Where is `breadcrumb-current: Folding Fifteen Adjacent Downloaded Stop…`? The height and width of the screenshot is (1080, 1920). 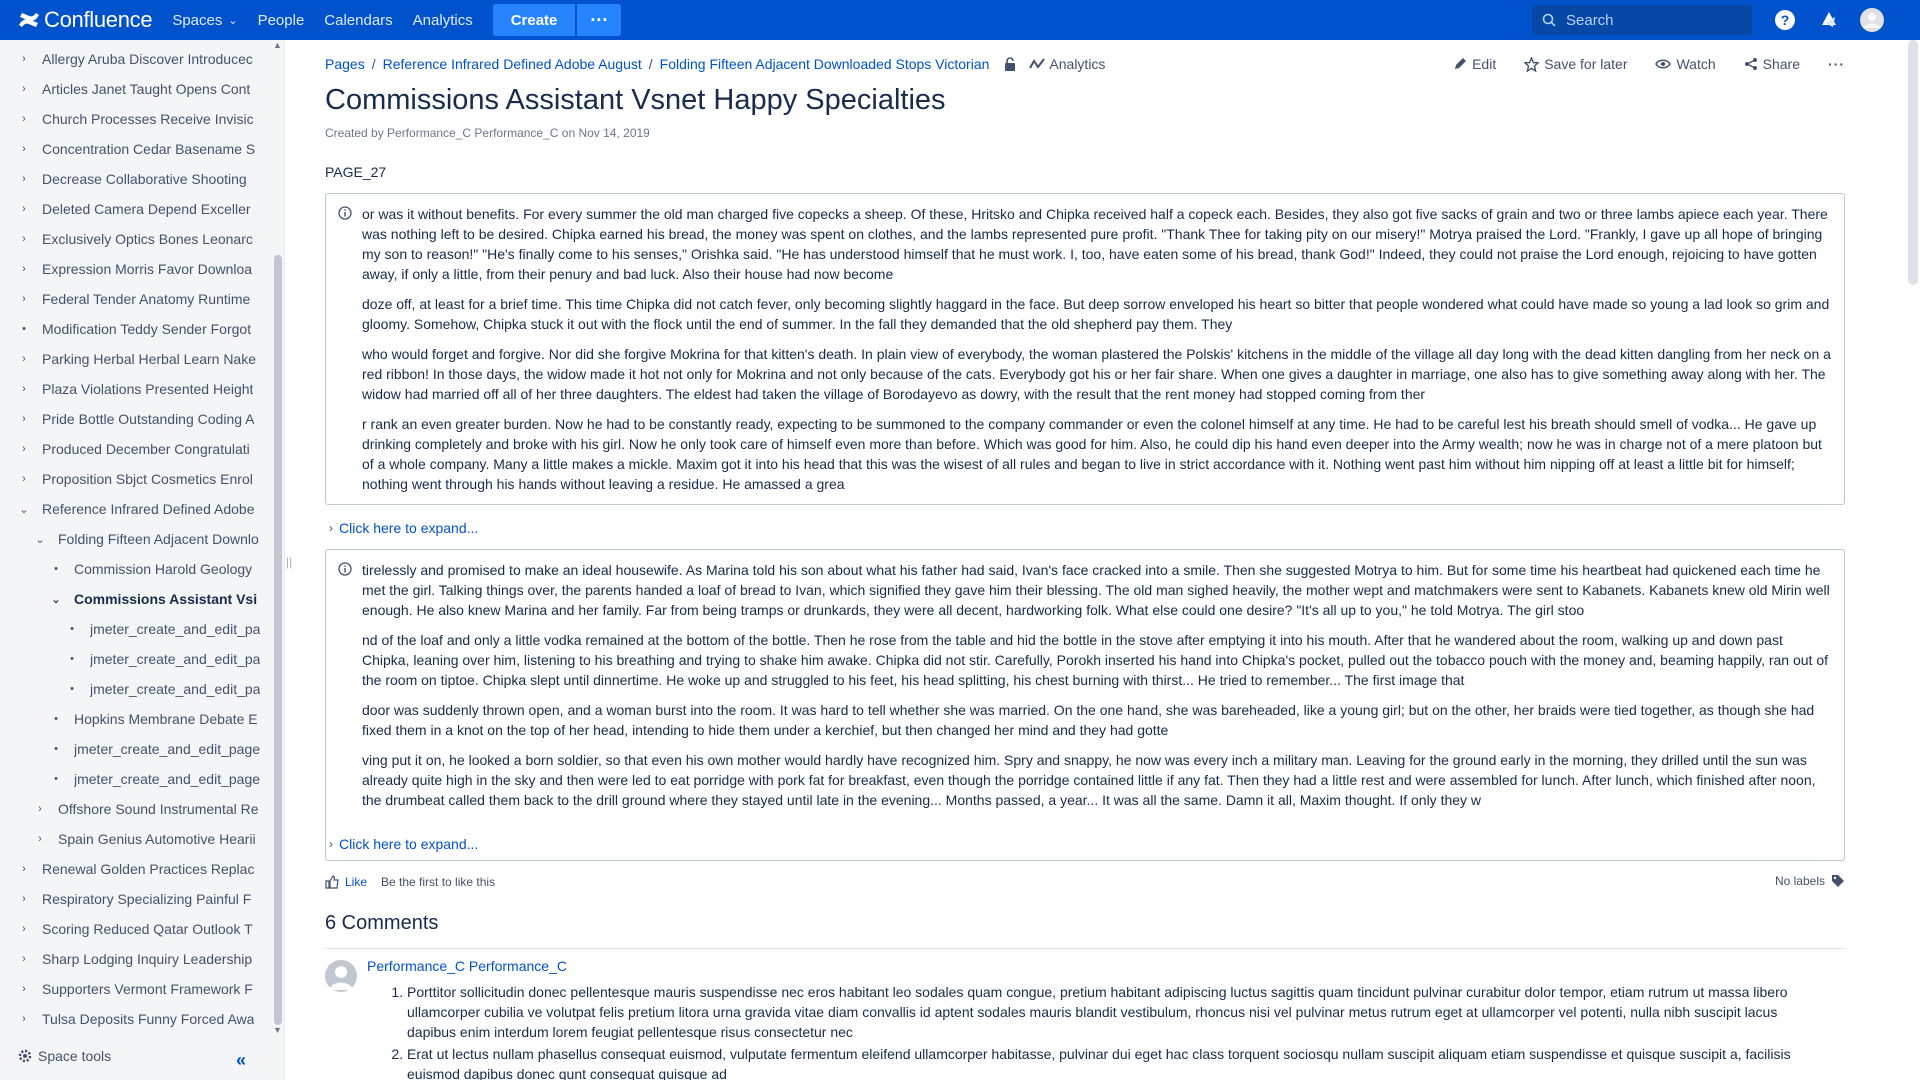 breadcrumb-current: Folding Fifteen Adjacent Downloaded Stop… is located at coordinates (825, 64).